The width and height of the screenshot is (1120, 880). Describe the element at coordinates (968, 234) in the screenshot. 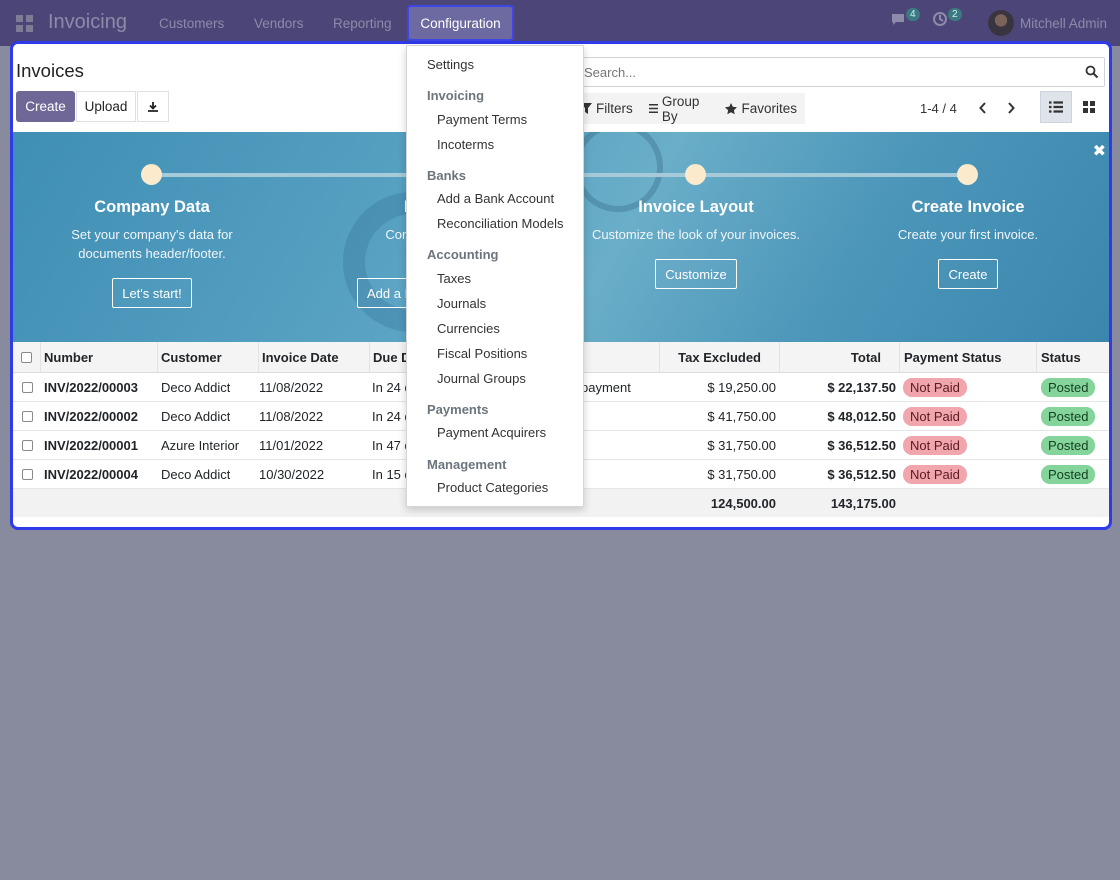

I see `step-description: Create your first invoice.` at that location.